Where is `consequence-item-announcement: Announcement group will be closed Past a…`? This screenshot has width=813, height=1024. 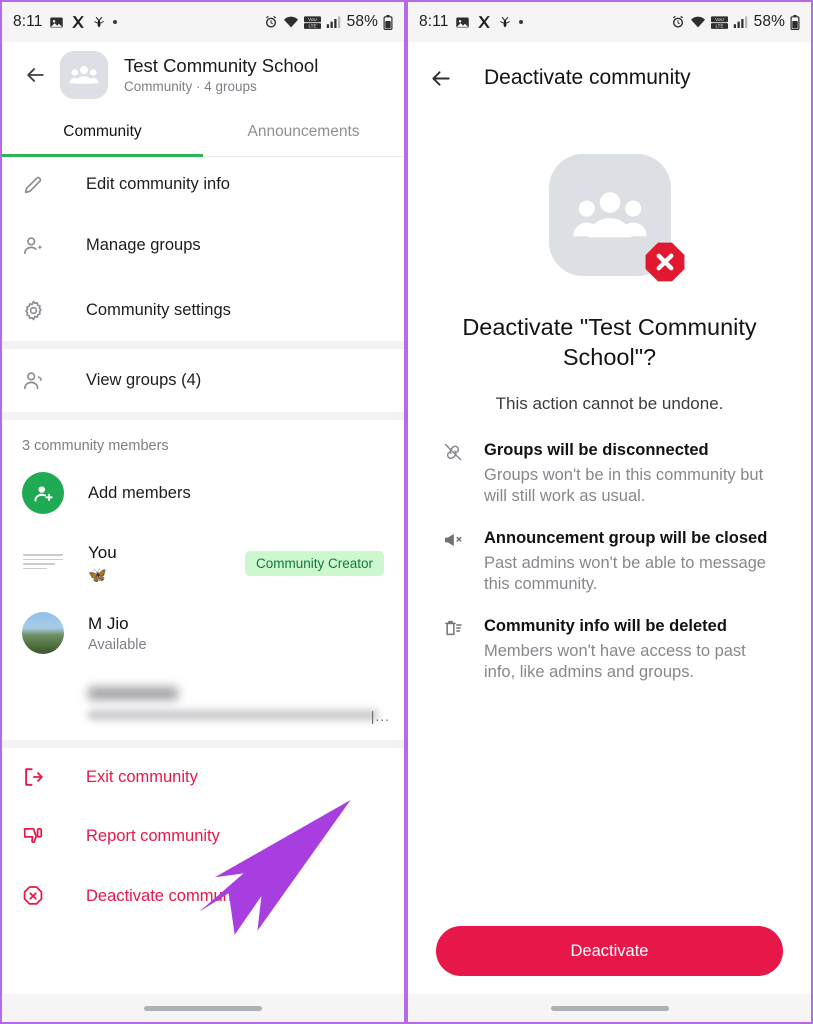 consequence-item-announcement: Announcement group will be closed Past a… is located at coordinates (609, 562).